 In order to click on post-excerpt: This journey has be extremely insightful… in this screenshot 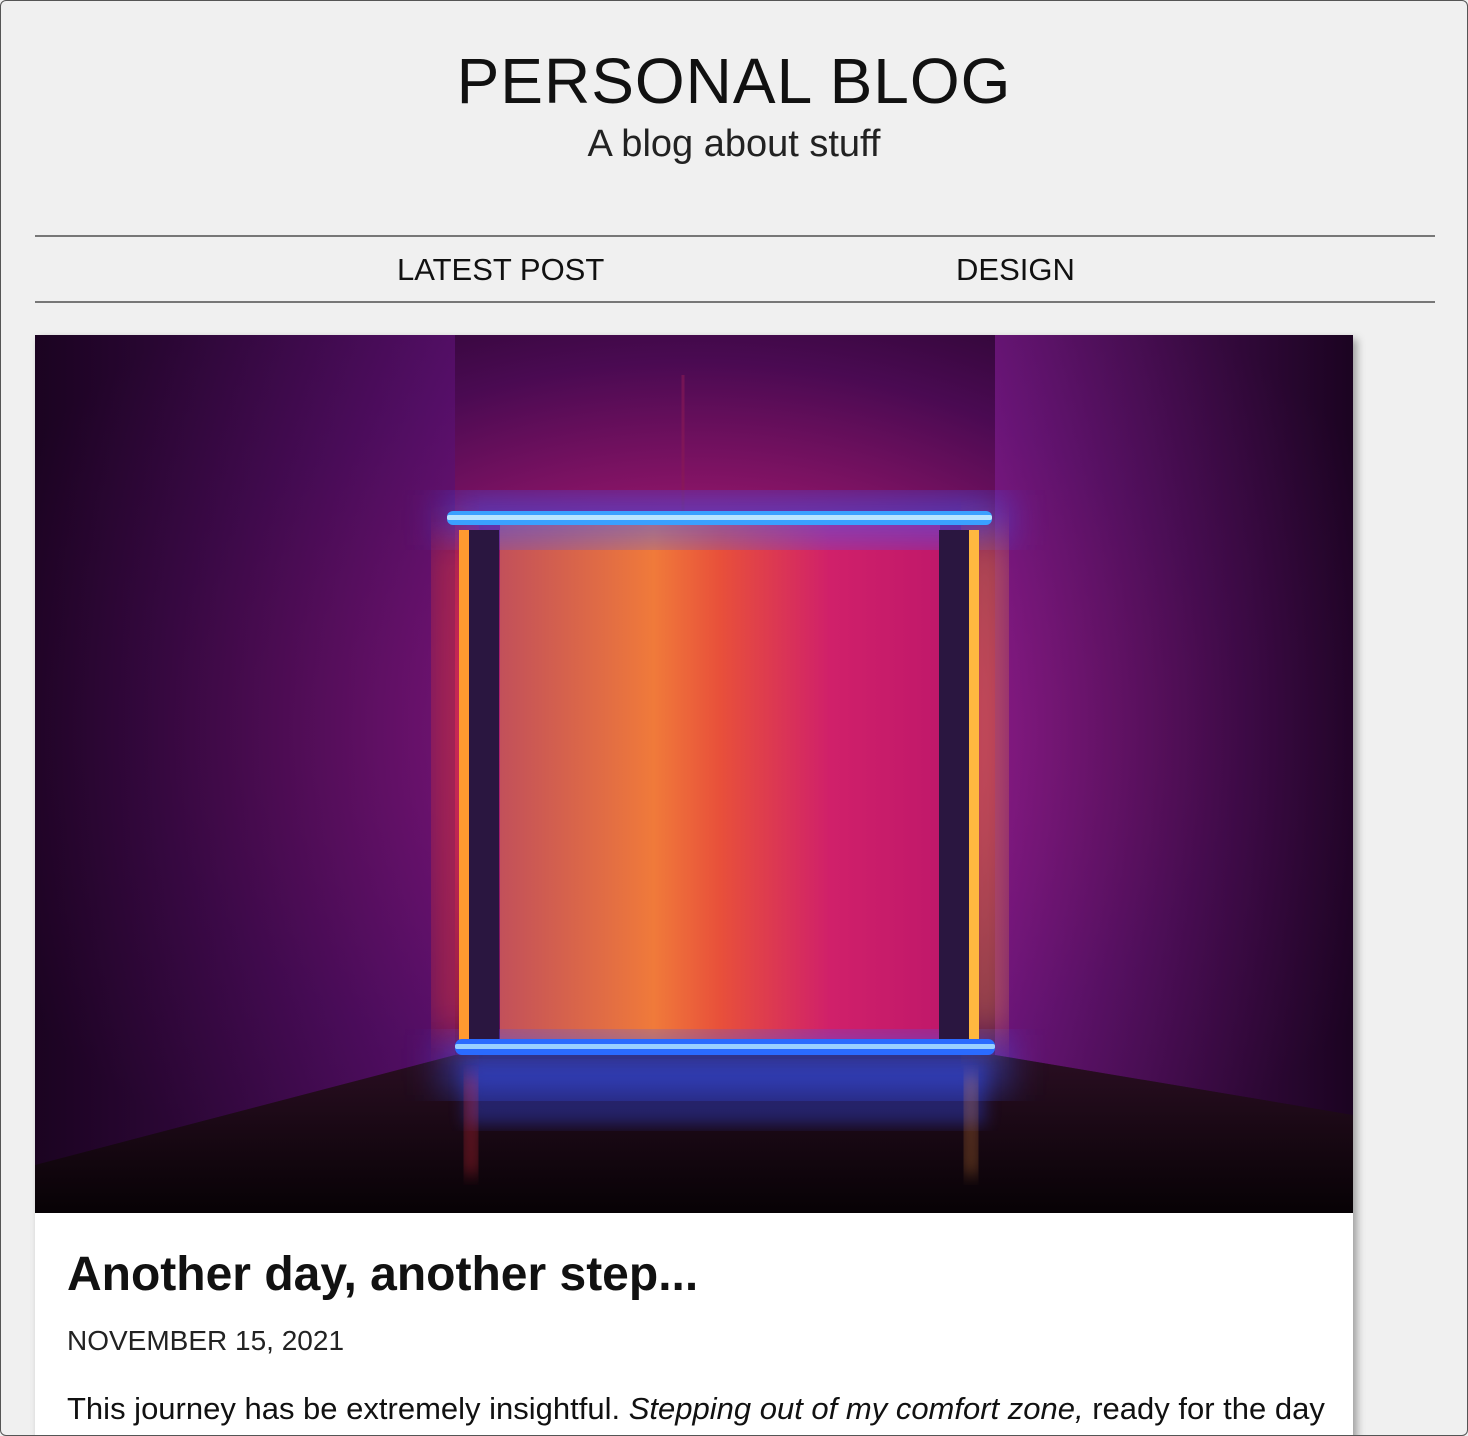, I will do `click(697, 1409)`.